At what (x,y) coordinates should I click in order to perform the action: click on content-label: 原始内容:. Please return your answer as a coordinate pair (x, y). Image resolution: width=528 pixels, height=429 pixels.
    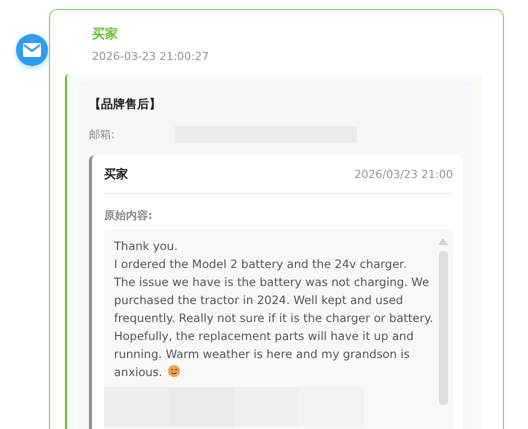
    Looking at the image, I should click on (129, 215).